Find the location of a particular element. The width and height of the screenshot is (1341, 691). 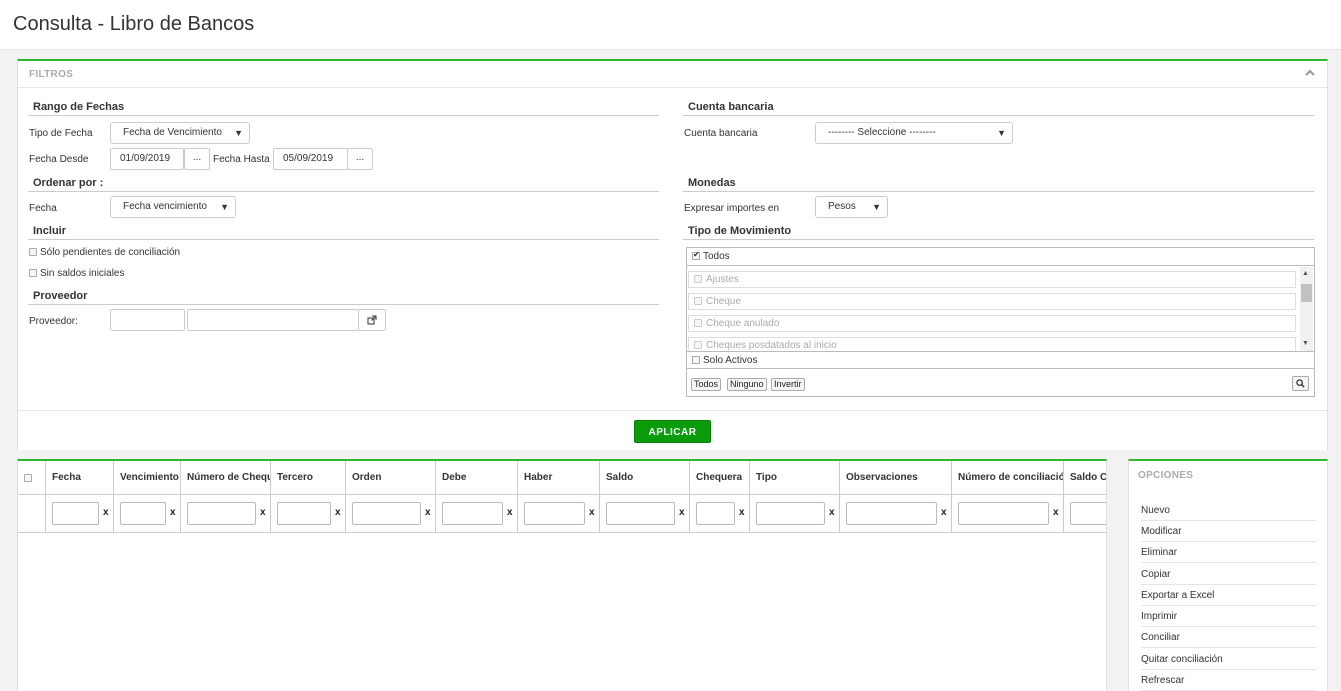

solo-activos-checkbox is located at coordinates (696, 360).